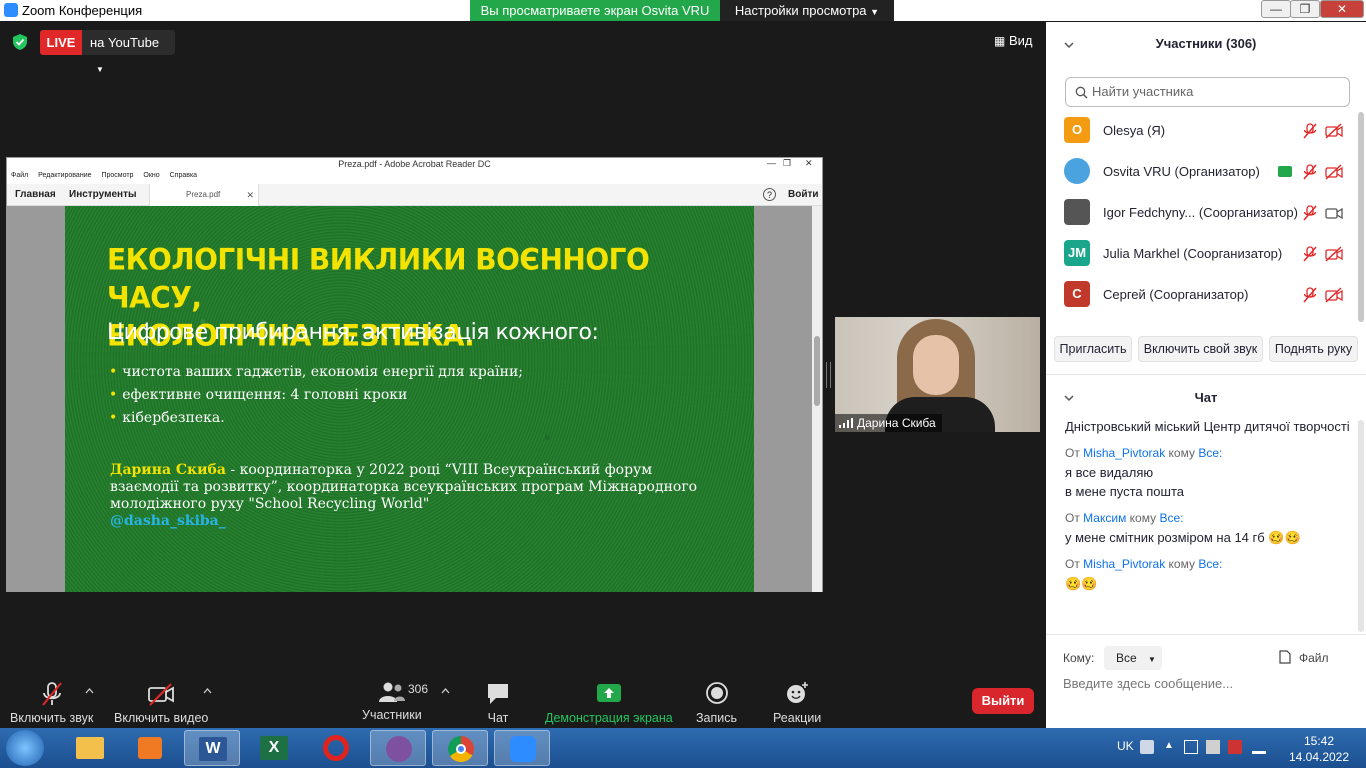  I want to click on chat-button: Чат, so click(498, 702).